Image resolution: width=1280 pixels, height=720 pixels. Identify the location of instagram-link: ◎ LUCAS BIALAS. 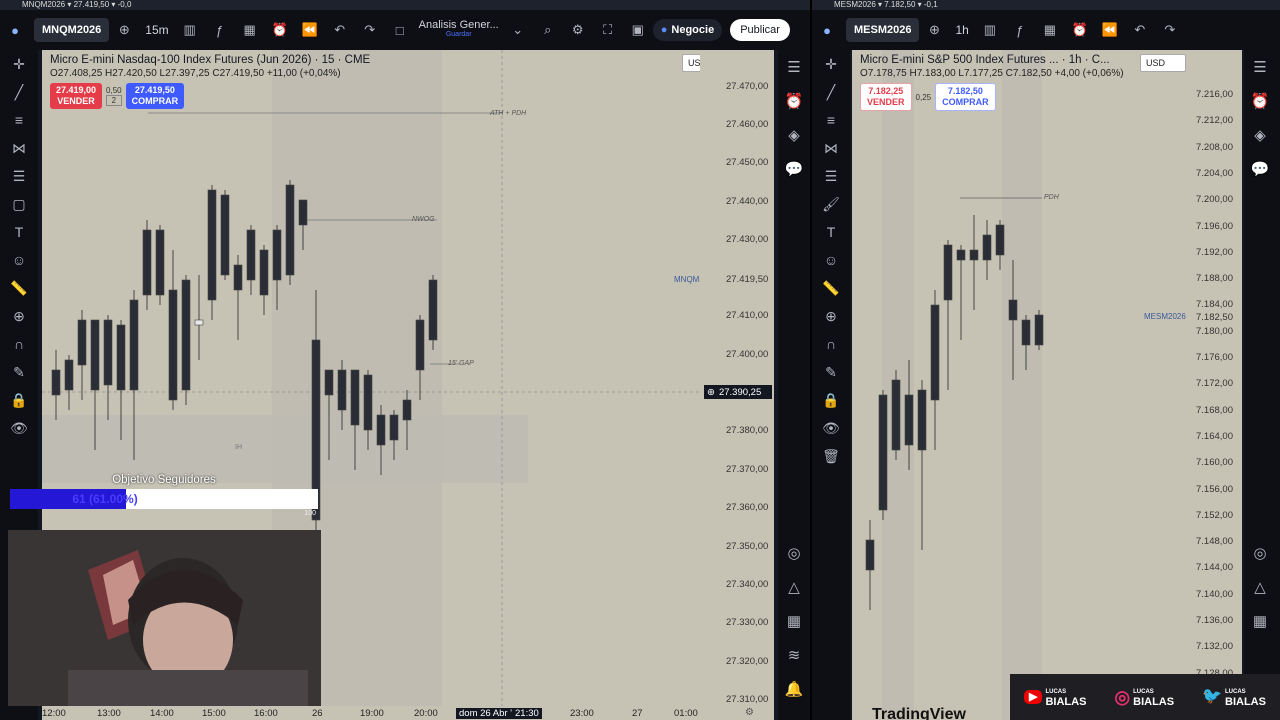
(1144, 697).